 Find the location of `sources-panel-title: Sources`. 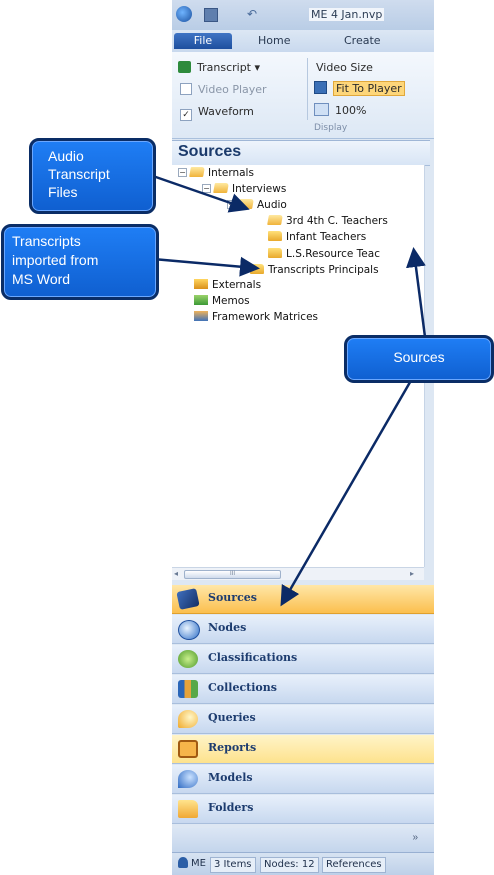

sources-panel-title: Sources is located at coordinates (210, 151).